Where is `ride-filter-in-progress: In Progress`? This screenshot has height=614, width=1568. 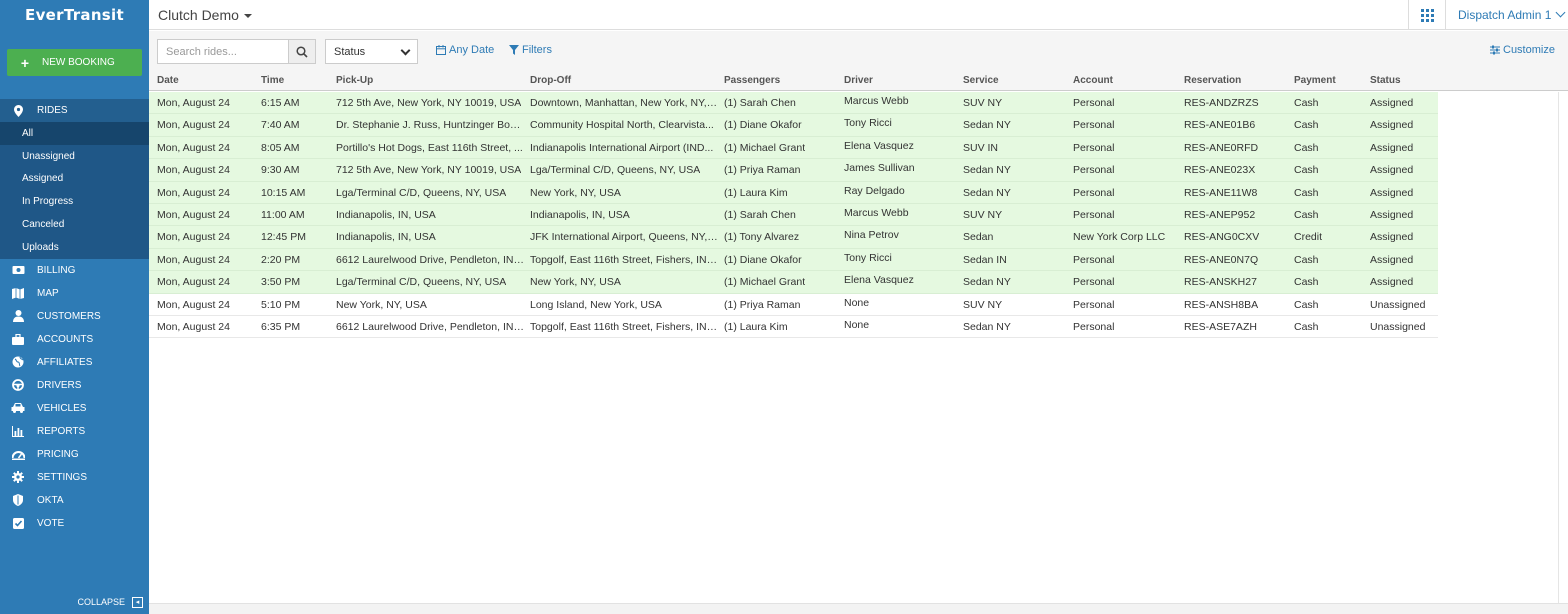
ride-filter-in-progress: In Progress is located at coordinates (74, 201).